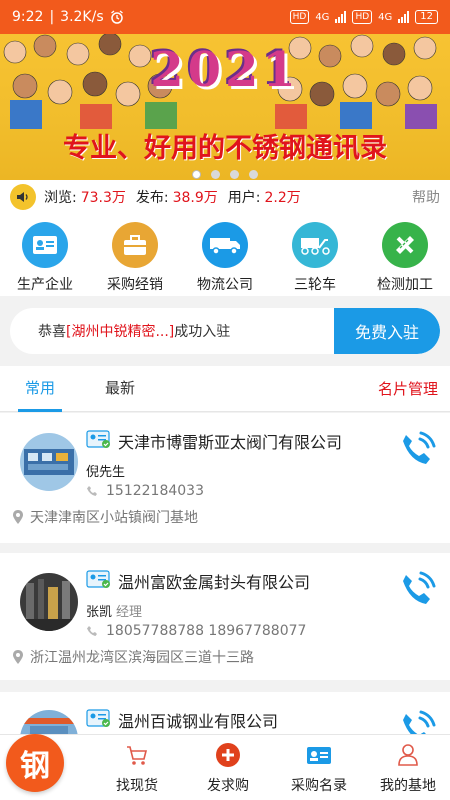 The width and height of the screenshot is (450, 800). I want to click on phone-row: 18057788788 18967788077, so click(196, 631).